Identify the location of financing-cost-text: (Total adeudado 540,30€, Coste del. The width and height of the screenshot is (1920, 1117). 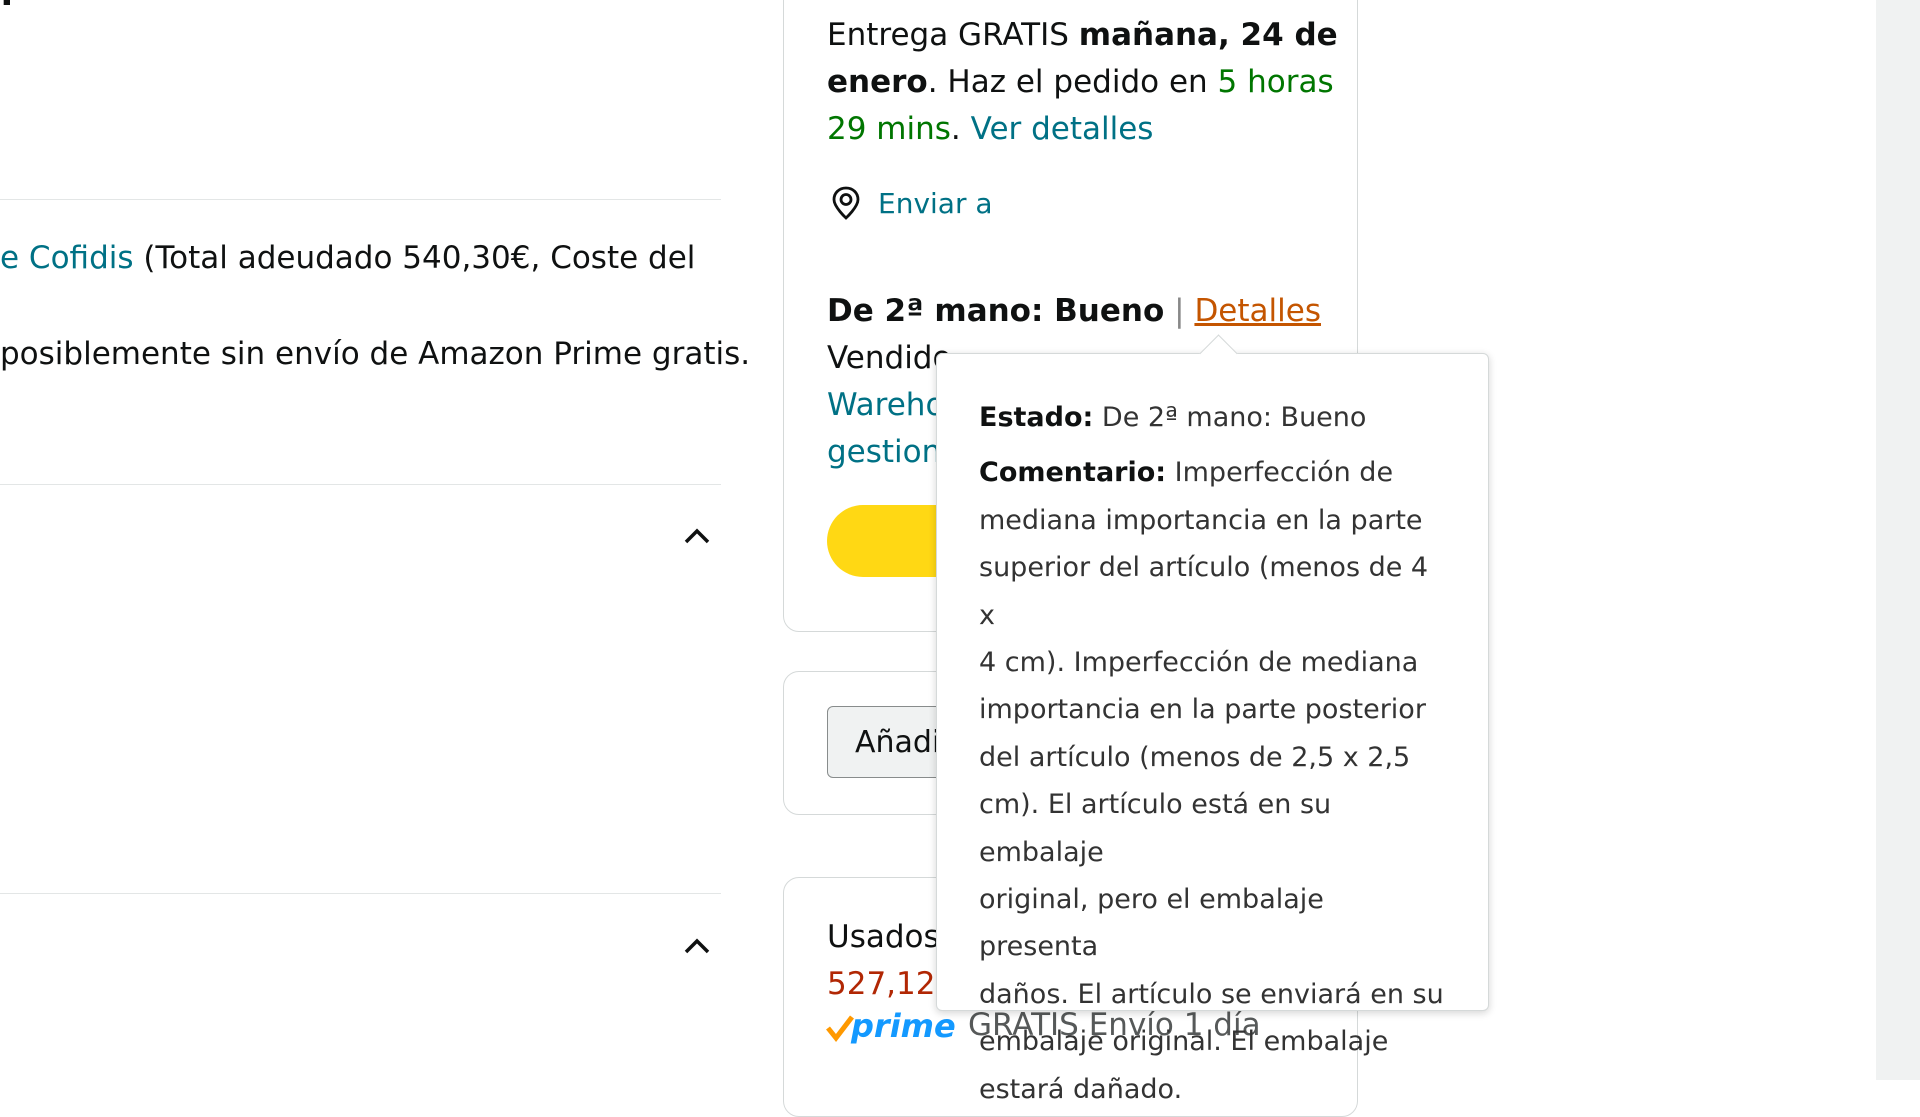
(419, 258).